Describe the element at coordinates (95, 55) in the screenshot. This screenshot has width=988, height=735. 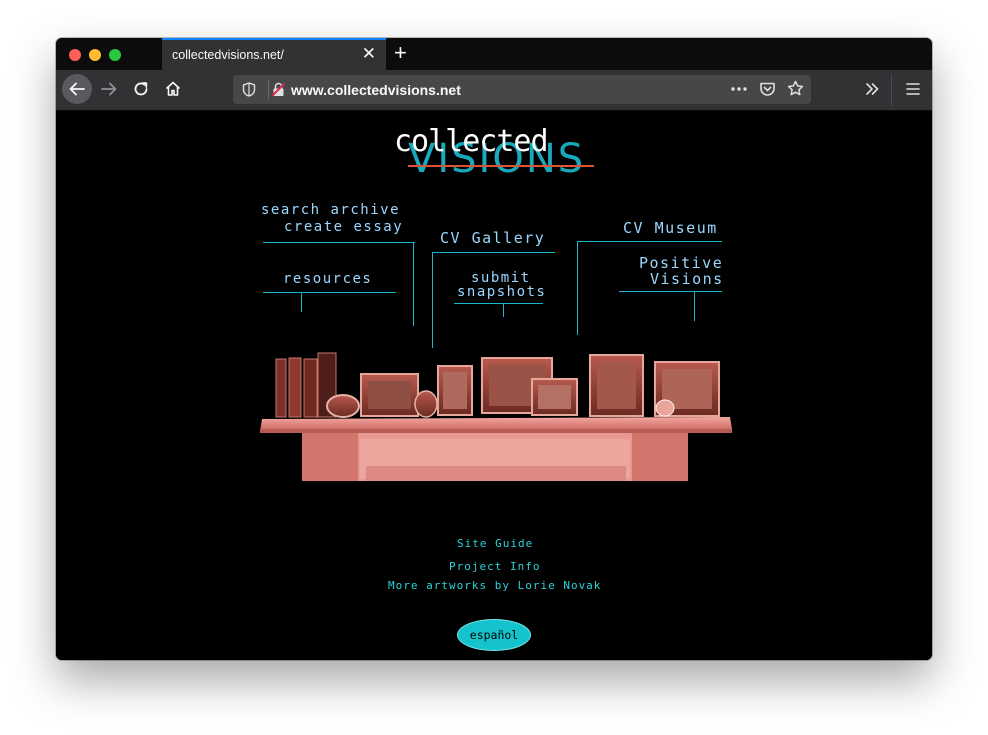
I see `minimize-window-button` at that location.